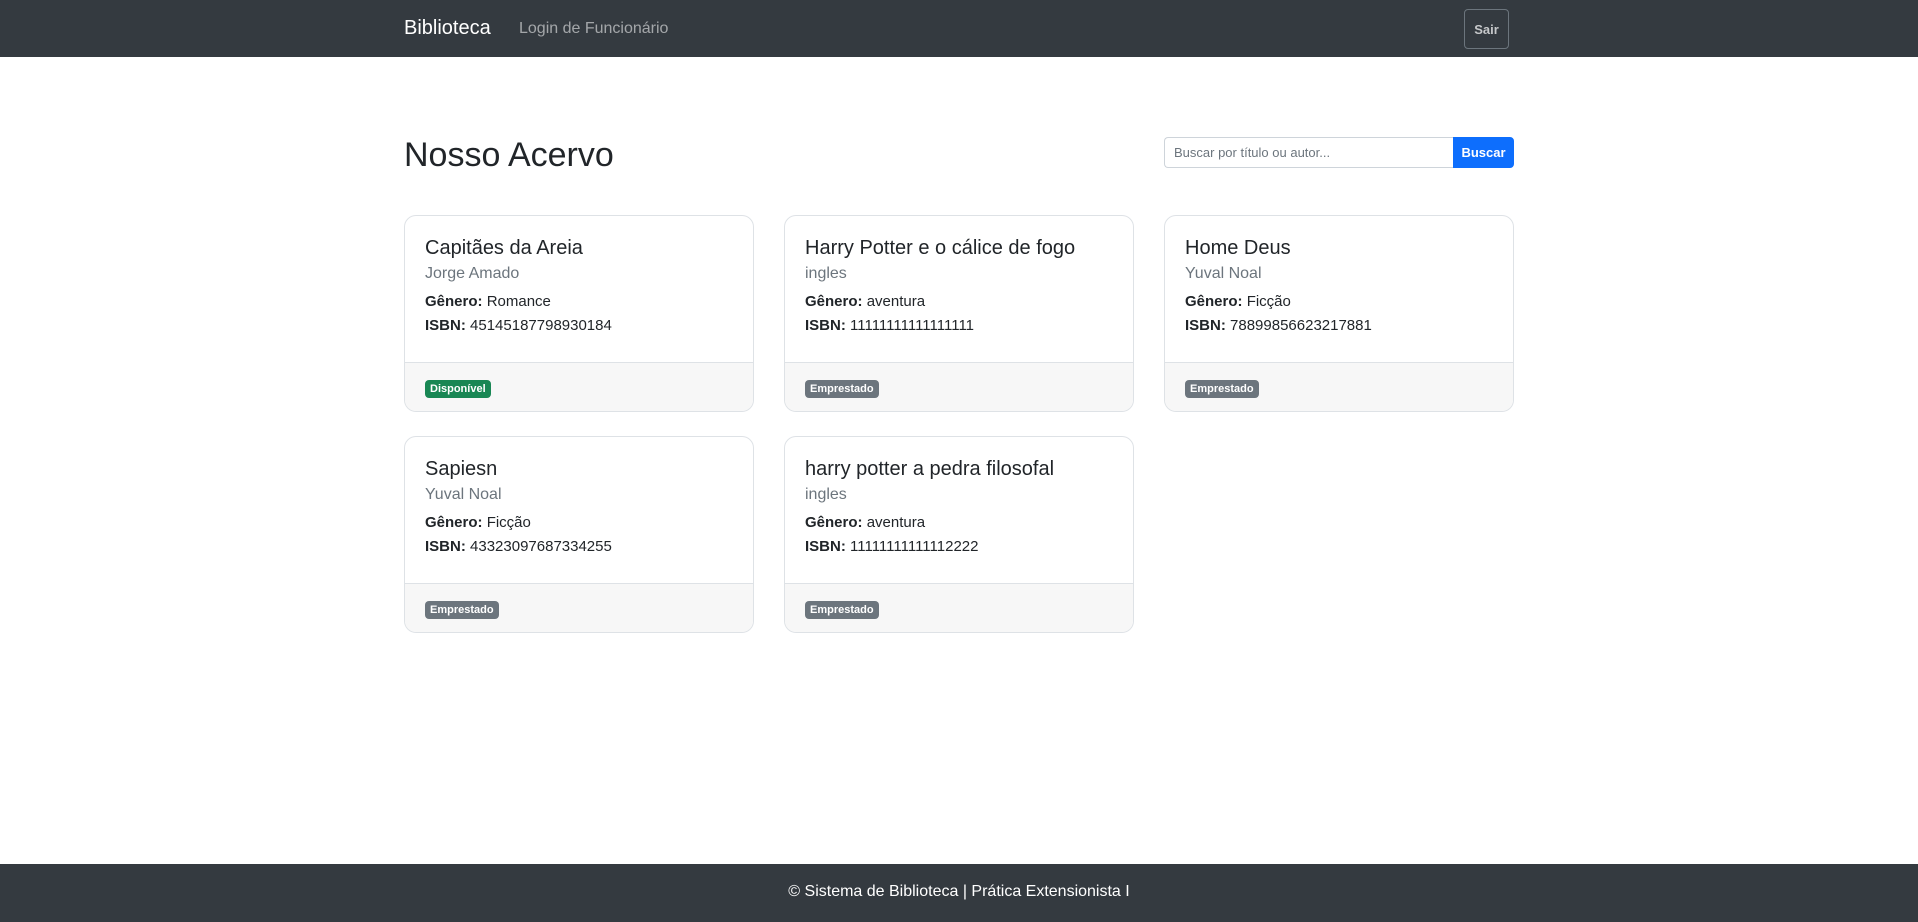 The height and width of the screenshot is (922, 1918). I want to click on book-title: Capitães da Areia, so click(504, 248).